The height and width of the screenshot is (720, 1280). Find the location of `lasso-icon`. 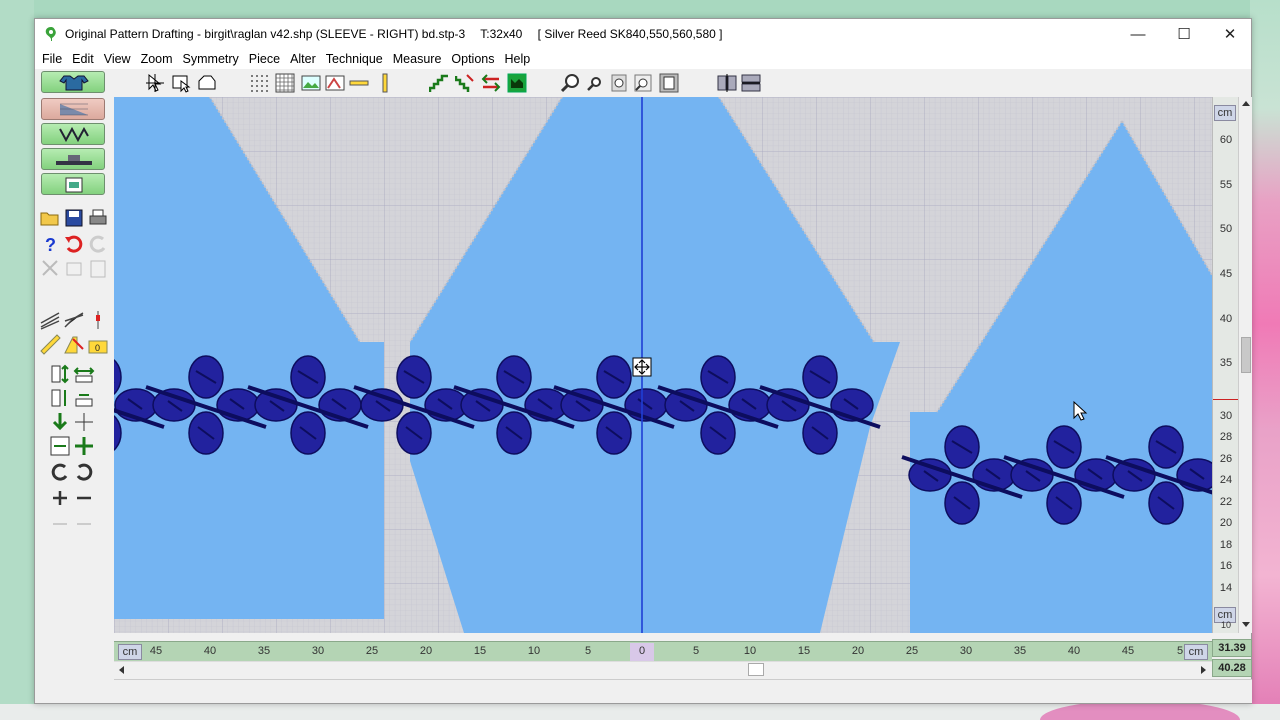

lasso-icon is located at coordinates (207, 83).